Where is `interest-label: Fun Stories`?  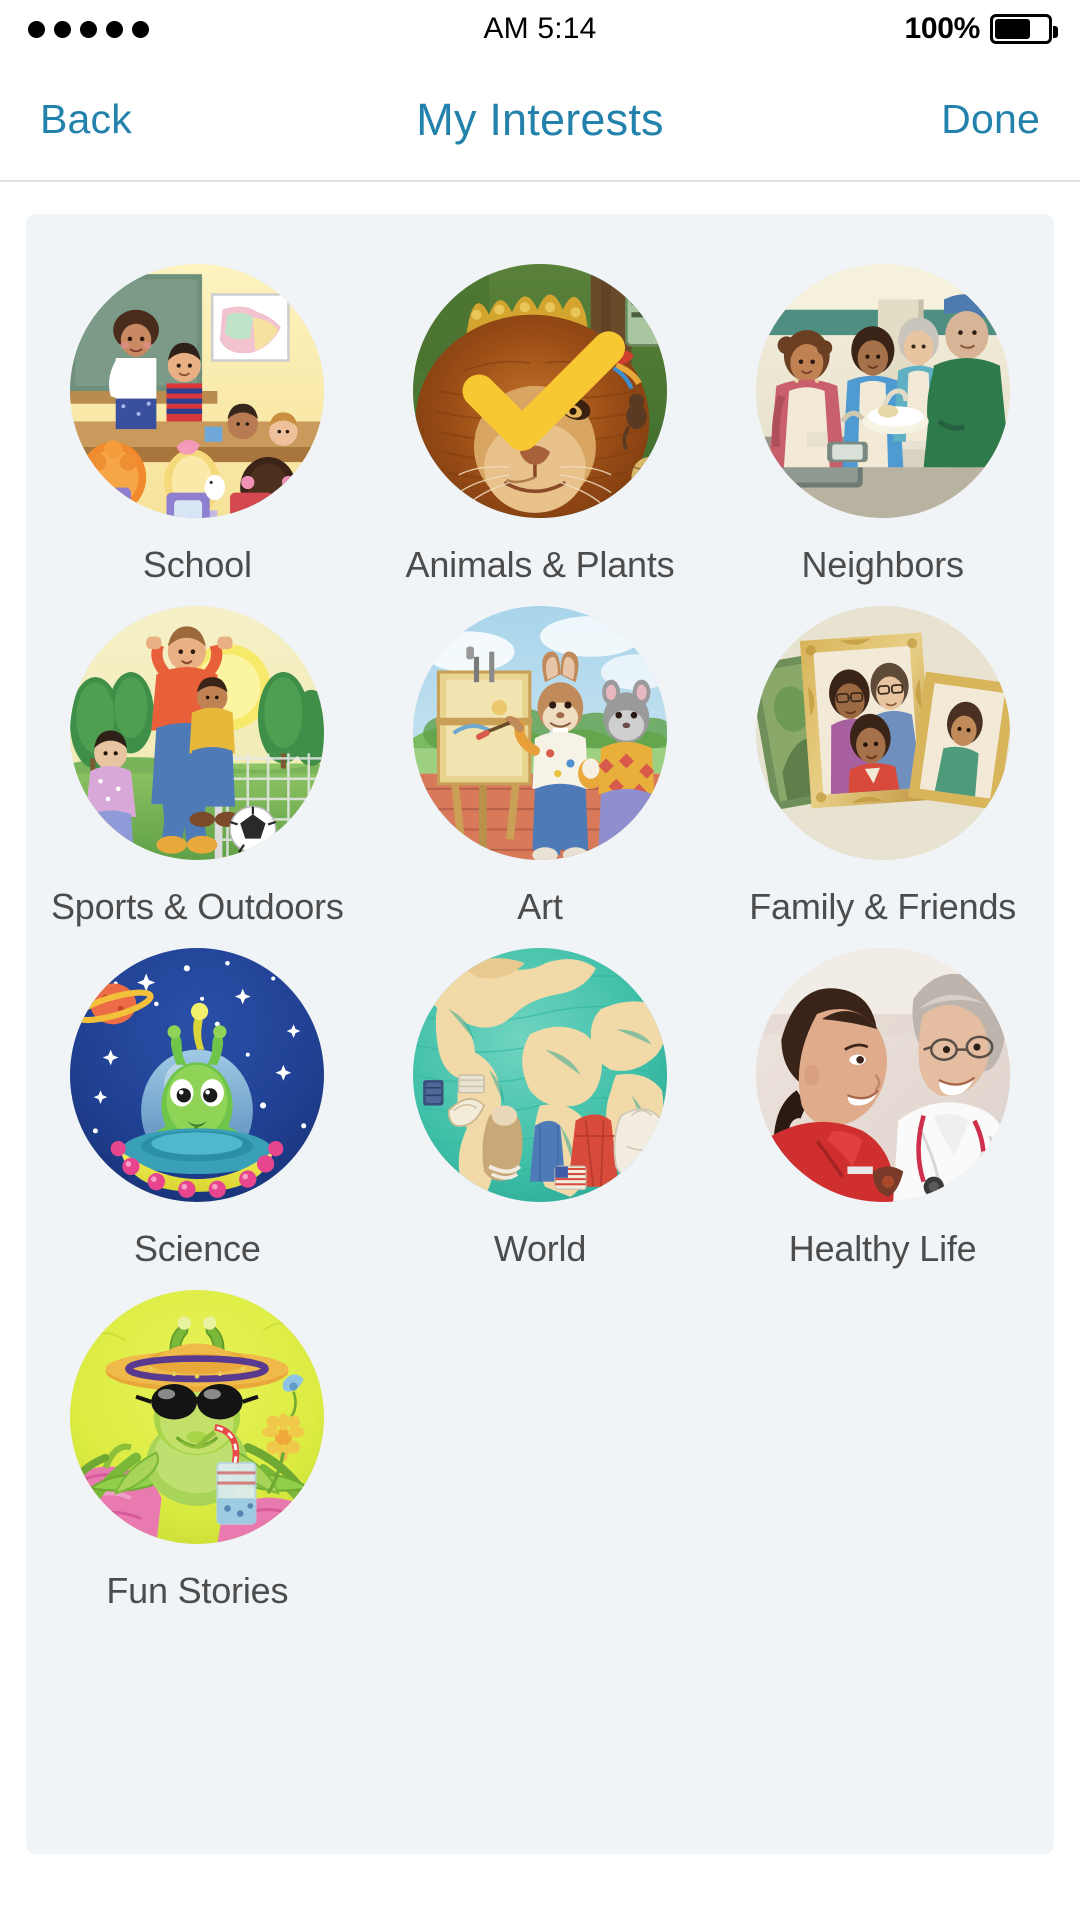 interest-label: Fun Stories is located at coordinates (197, 1590).